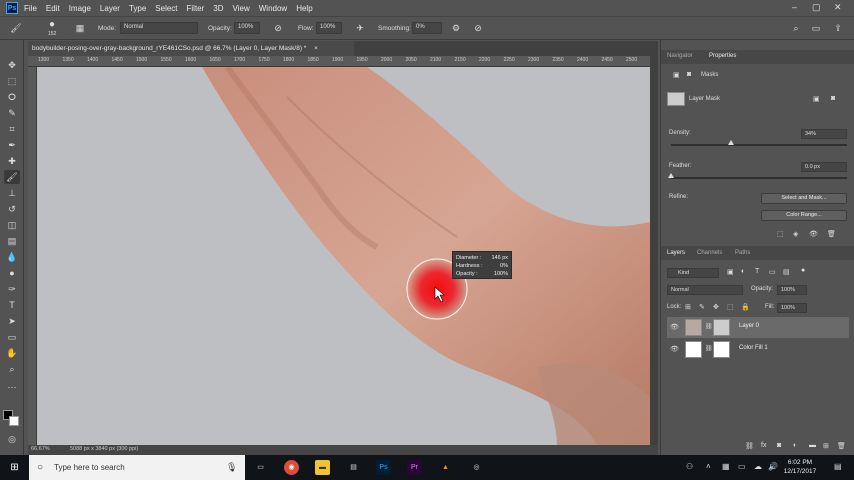  Describe the element at coordinates (838, 28) in the screenshot. I see `share-icon: ⇪` at that location.